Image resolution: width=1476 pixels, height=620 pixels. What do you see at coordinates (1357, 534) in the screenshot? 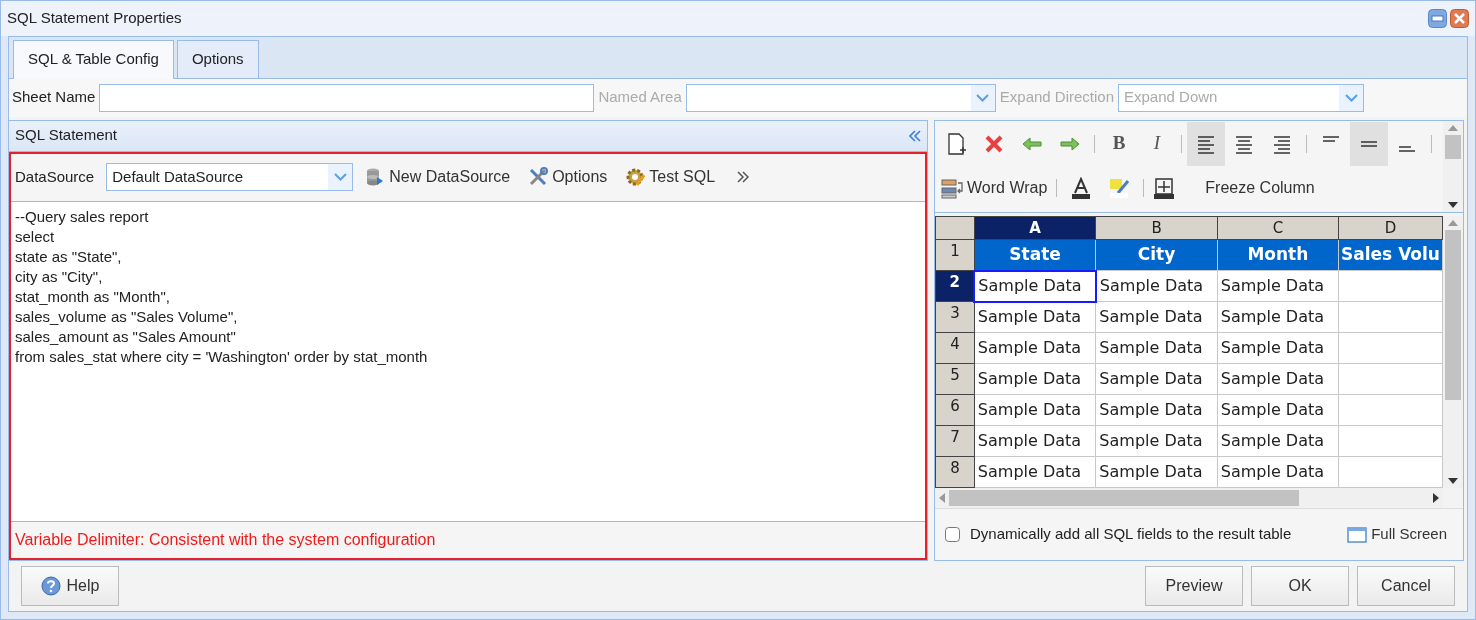
I see `window-icon` at bounding box center [1357, 534].